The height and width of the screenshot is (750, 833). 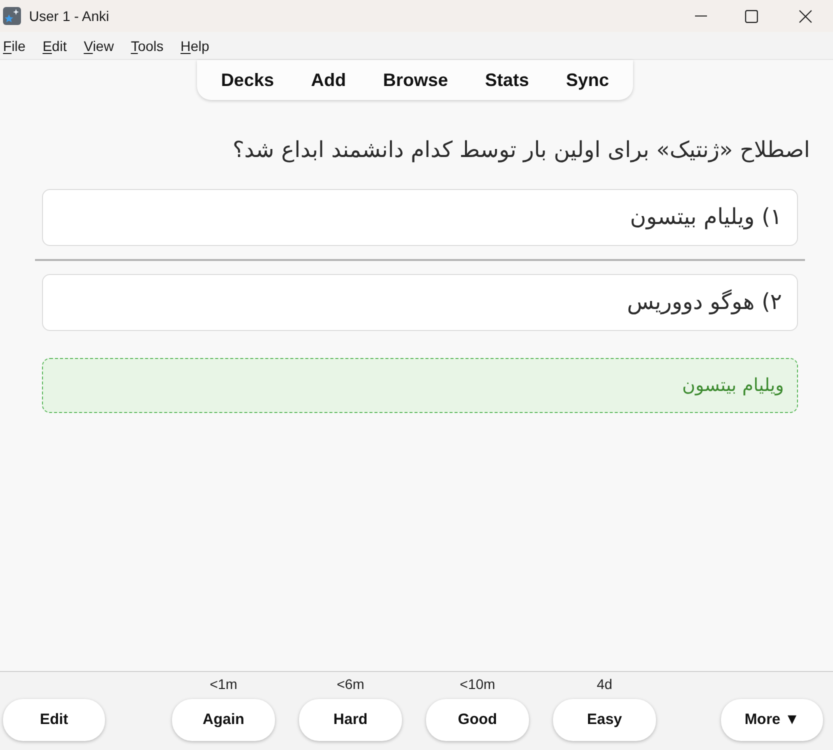 What do you see at coordinates (588, 80) in the screenshot?
I see `toolbar-link: Sync` at bounding box center [588, 80].